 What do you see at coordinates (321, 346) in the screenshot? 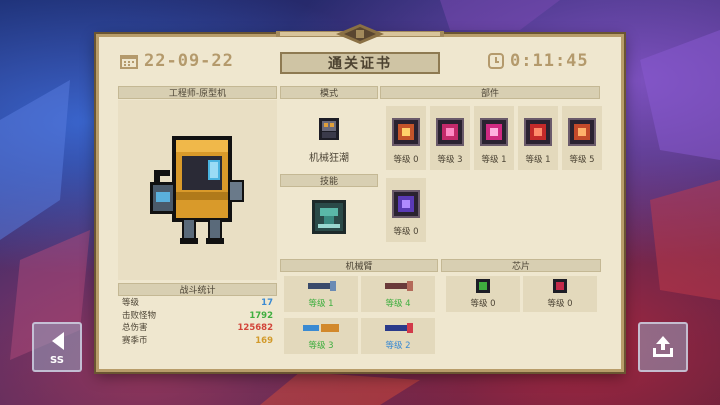
I see `arm-level: 等级 3` at bounding box center [321, 346].